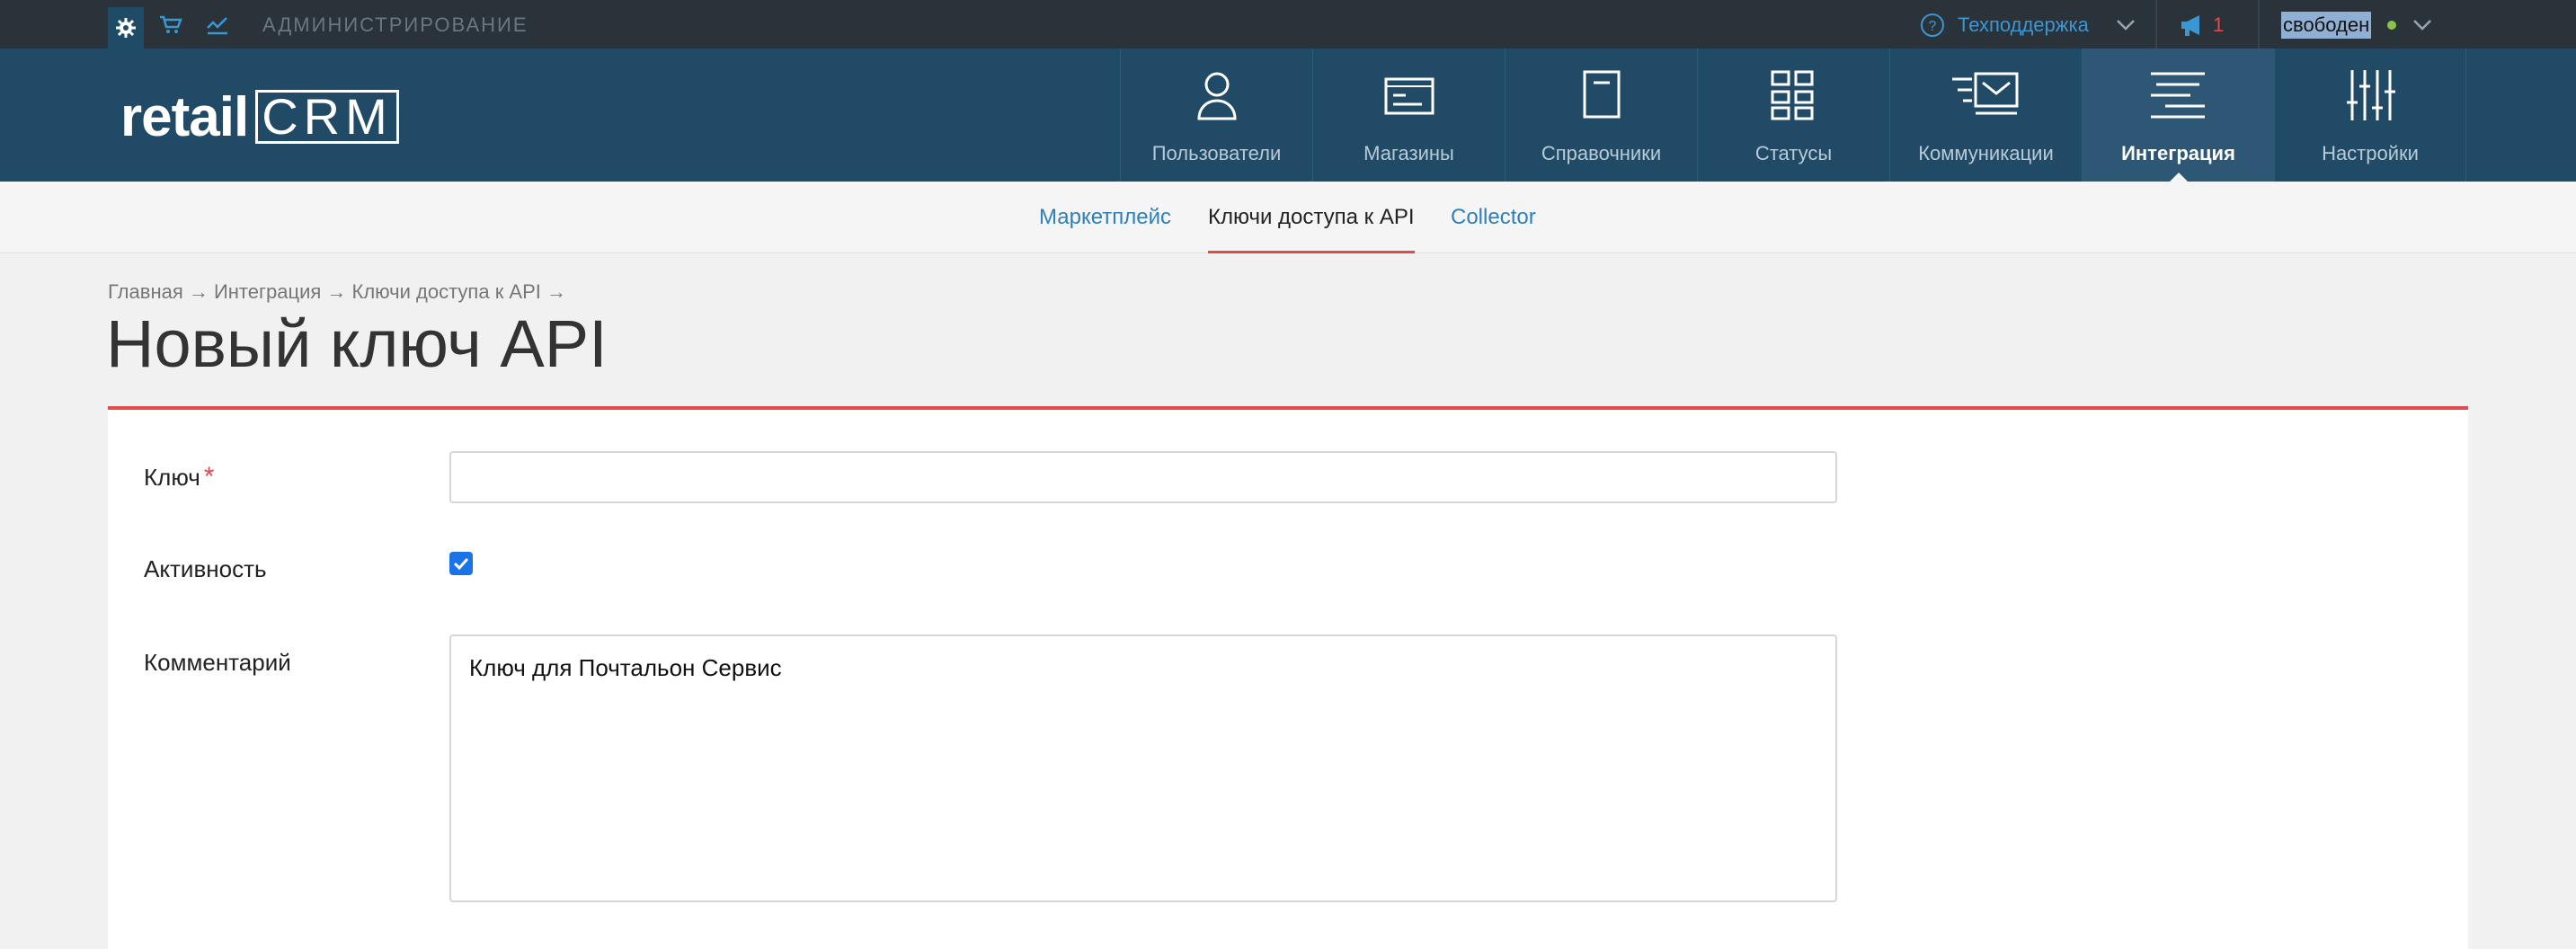  What do you see at coordinates (1984, 93) in the screenshot?
I see `communications-icon` at bounding box center [1984, 93].